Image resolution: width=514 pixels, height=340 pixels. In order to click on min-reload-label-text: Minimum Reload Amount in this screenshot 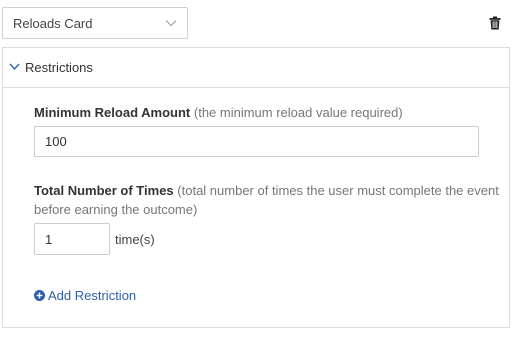, I will do `click(112, 112)`.